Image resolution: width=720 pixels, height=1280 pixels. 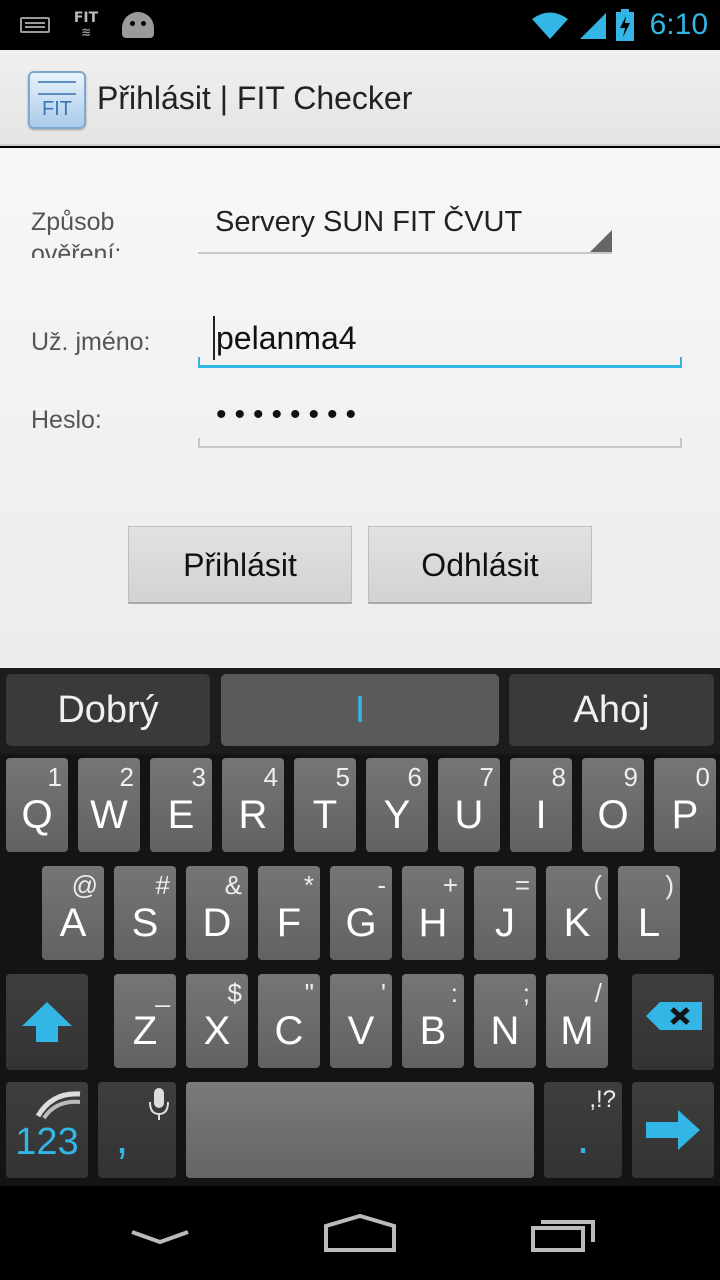 What do you see at coordinates (289, 1031) in the screenshot?
I see `key-label: C` at bounding box center [289, 1031].